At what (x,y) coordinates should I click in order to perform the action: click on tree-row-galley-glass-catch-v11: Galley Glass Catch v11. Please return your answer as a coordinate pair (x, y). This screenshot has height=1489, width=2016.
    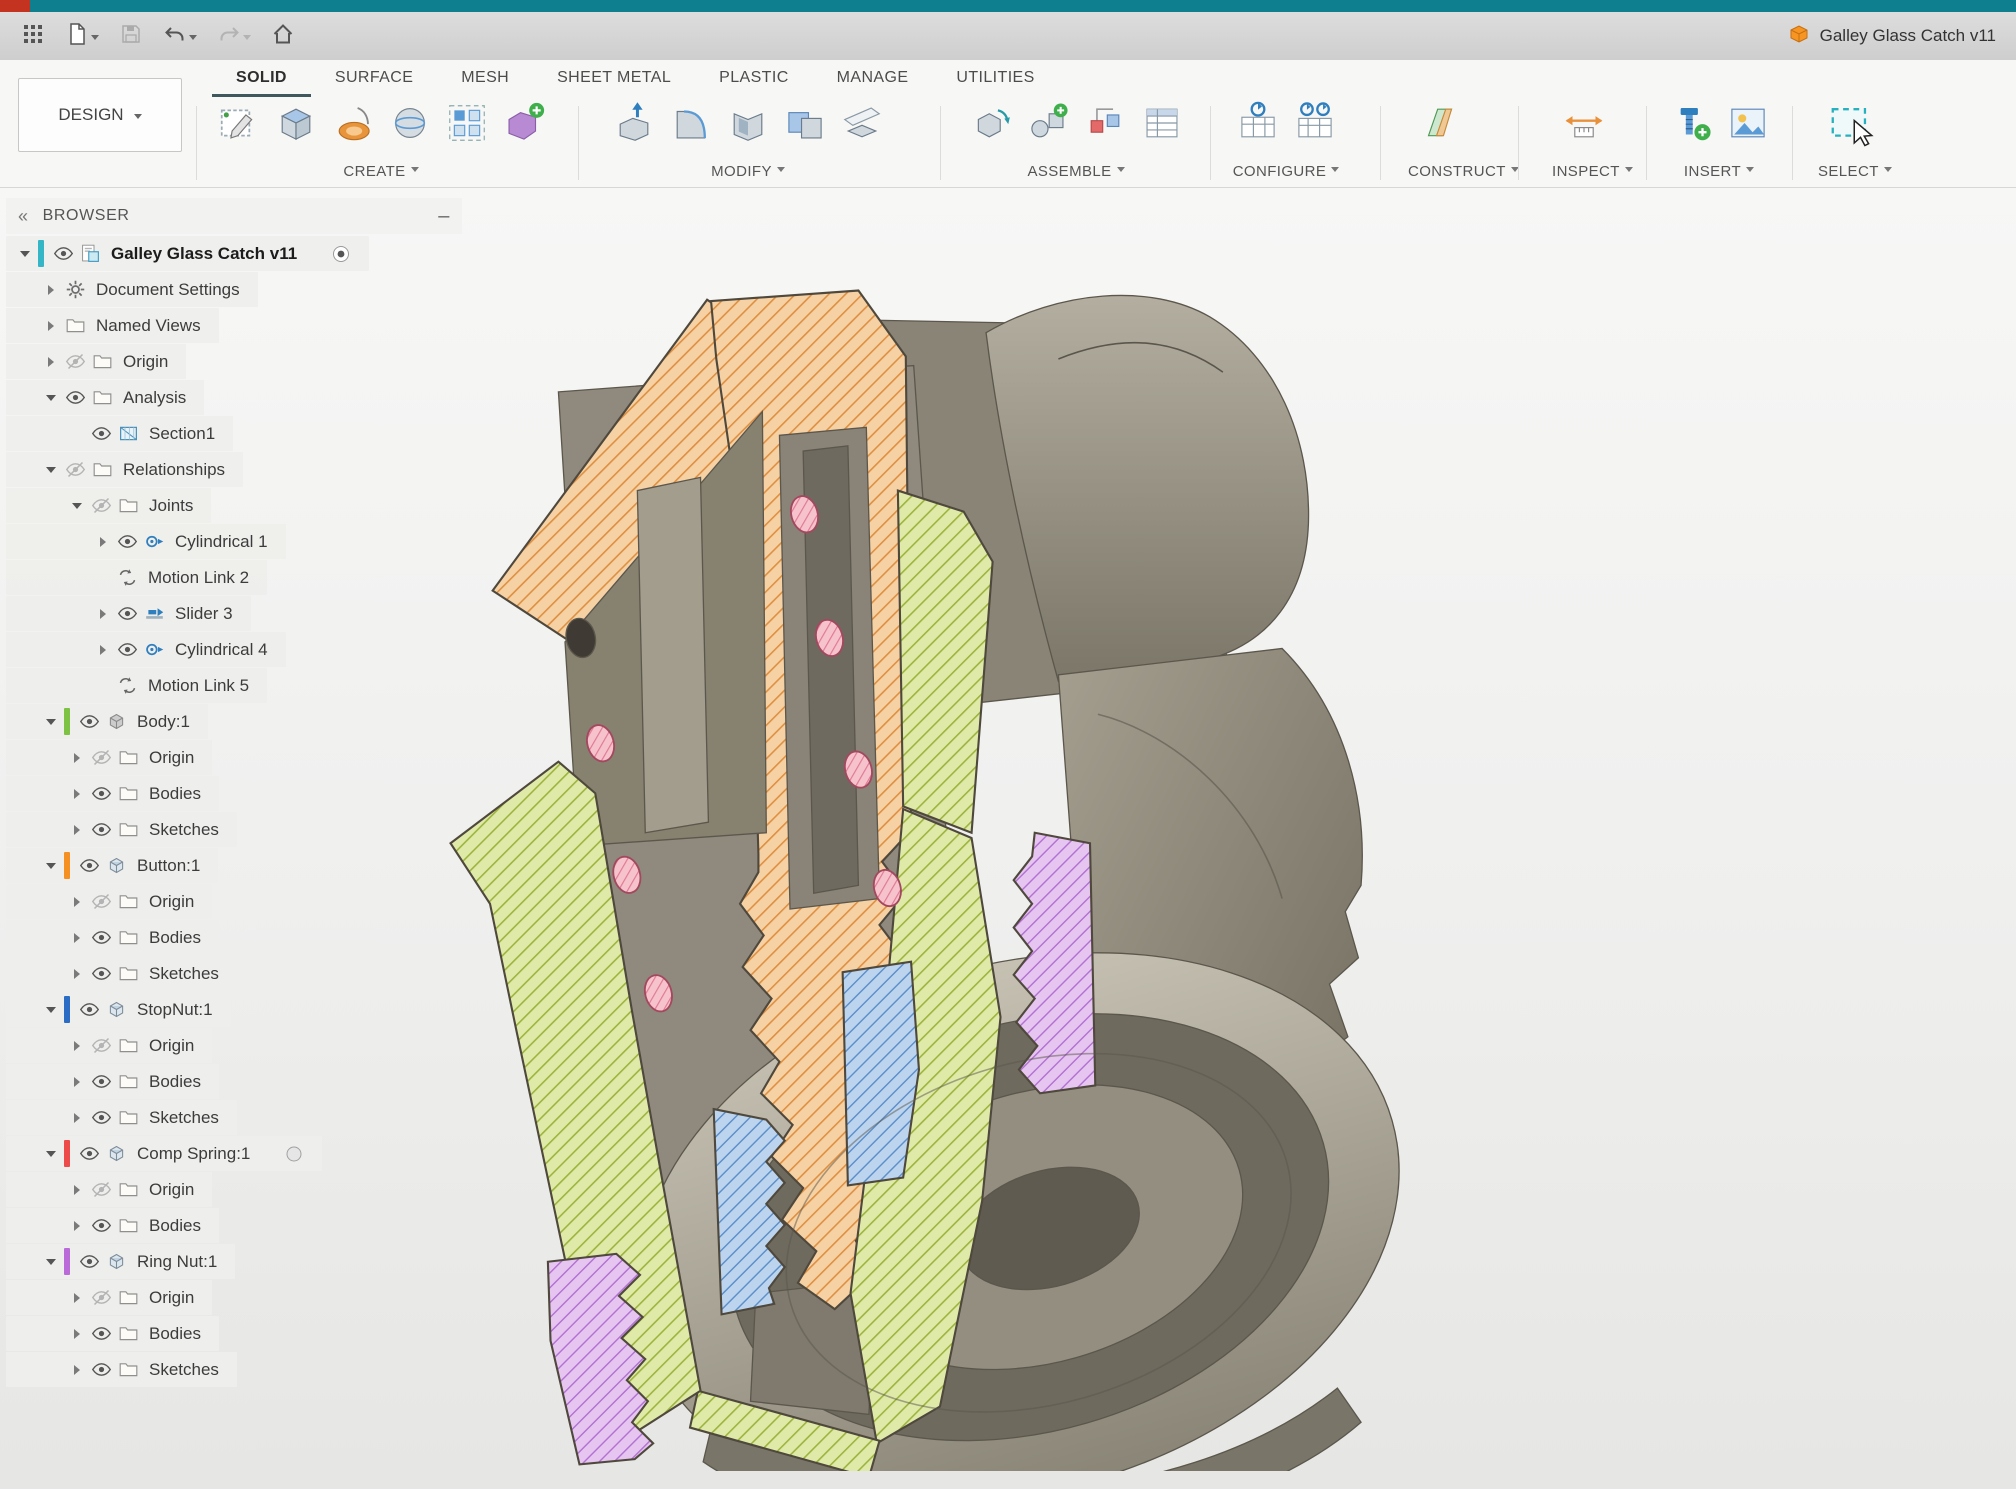
    Looking at the image, I should click on (188, 253).